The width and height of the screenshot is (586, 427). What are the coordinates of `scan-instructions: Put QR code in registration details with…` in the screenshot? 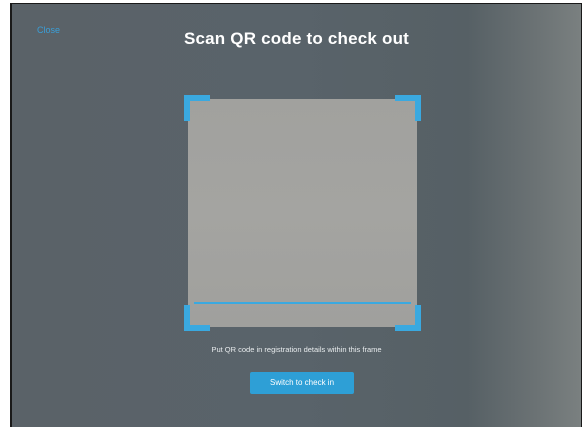 It's located at (296, 349).